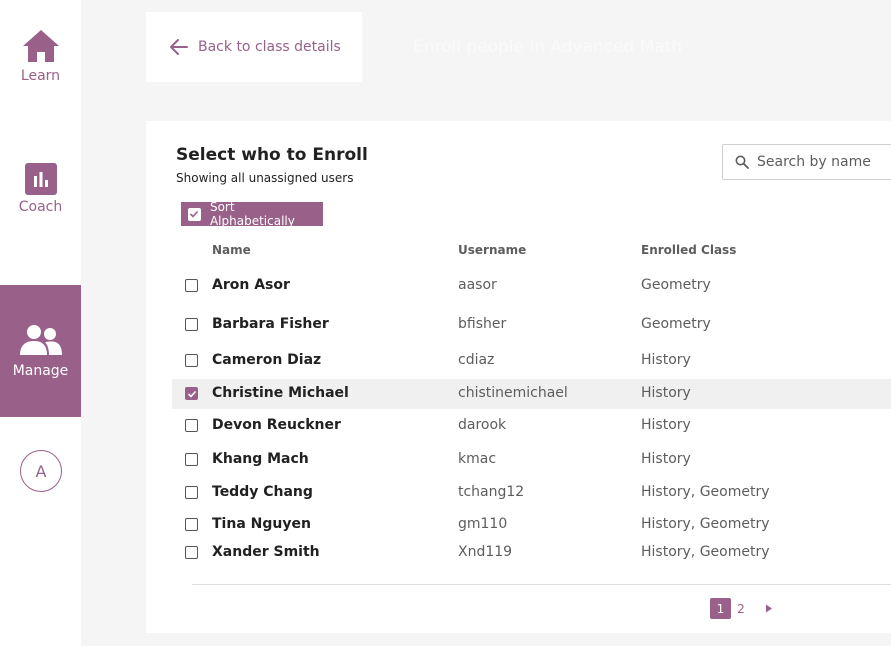 This screenshot has height=646, width=891. What do you see at coordinates (531, 426) in the screenshot?
I see `table-row: Devon Reuckner darook History` at bounding box center [531, 426].